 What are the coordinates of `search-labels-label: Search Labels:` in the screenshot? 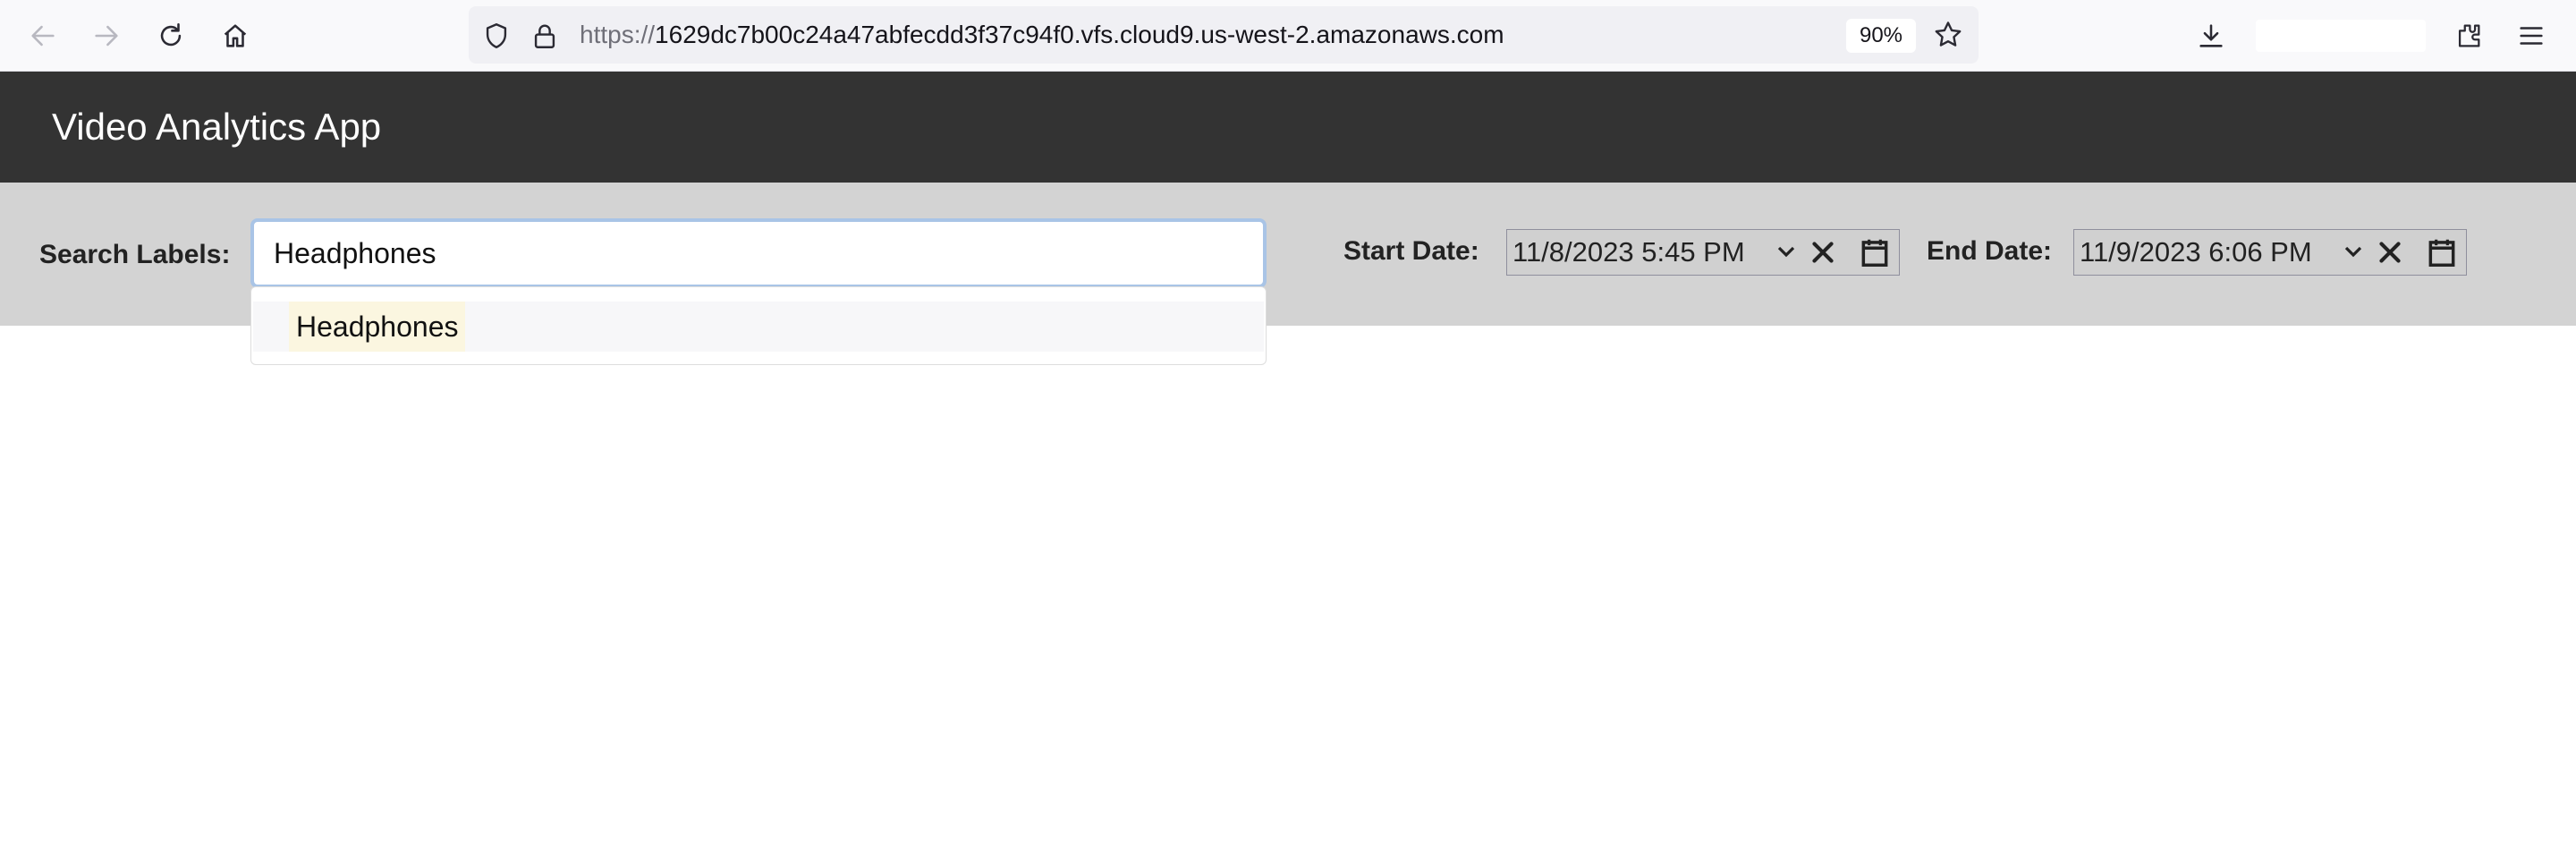 It's located at (135, 254).